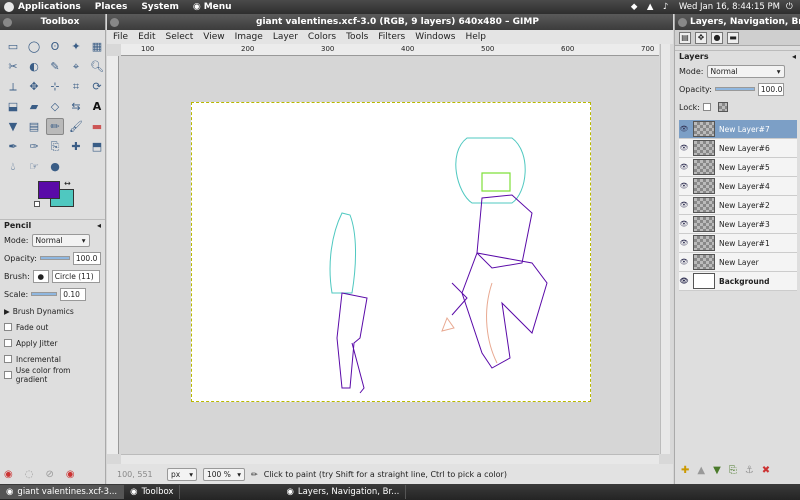 The height and width of the screenshot is (500, 800). What do you see at coordinates (76, 106) in the screenshot?
I see `flip-icon: ⇆` at bounding box center [76, 106].